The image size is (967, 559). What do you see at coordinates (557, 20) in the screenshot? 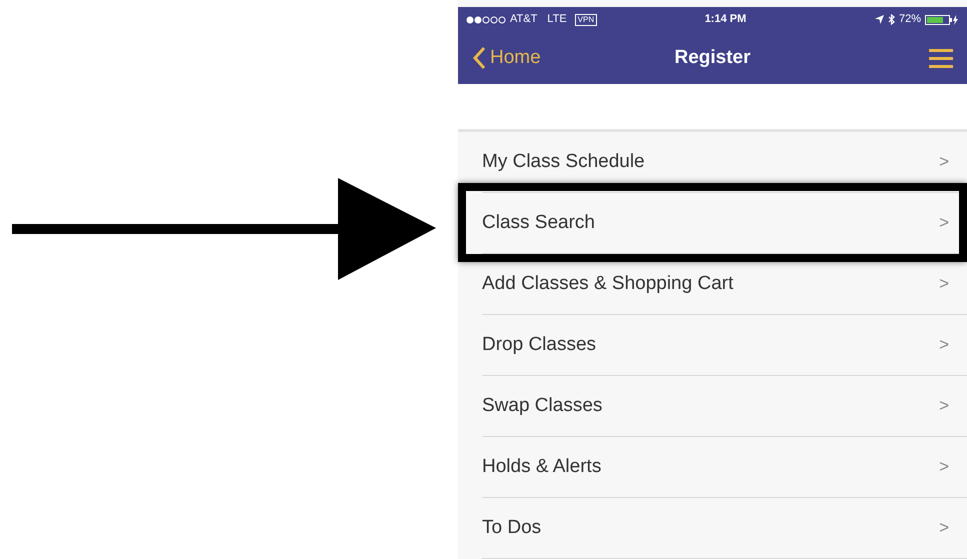
I see `network-text: LTE` at bounding box center [557, 20].